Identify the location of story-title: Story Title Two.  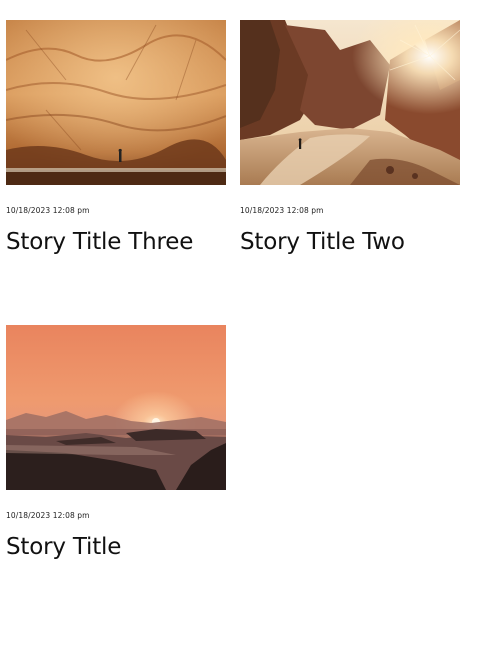
(322, 242).